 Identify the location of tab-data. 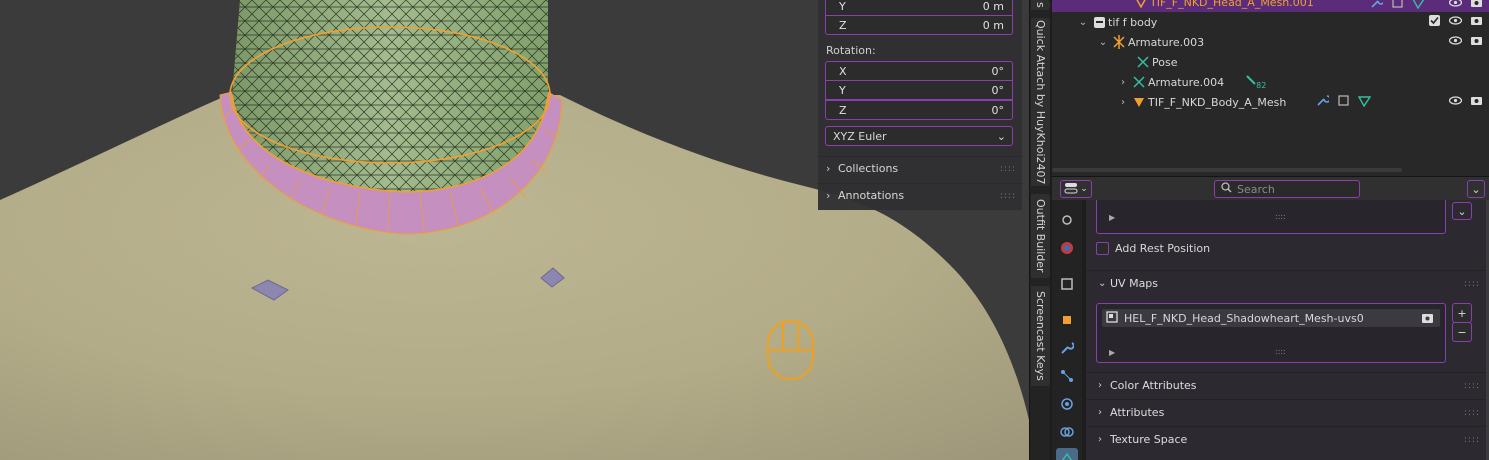
(1067, 454).